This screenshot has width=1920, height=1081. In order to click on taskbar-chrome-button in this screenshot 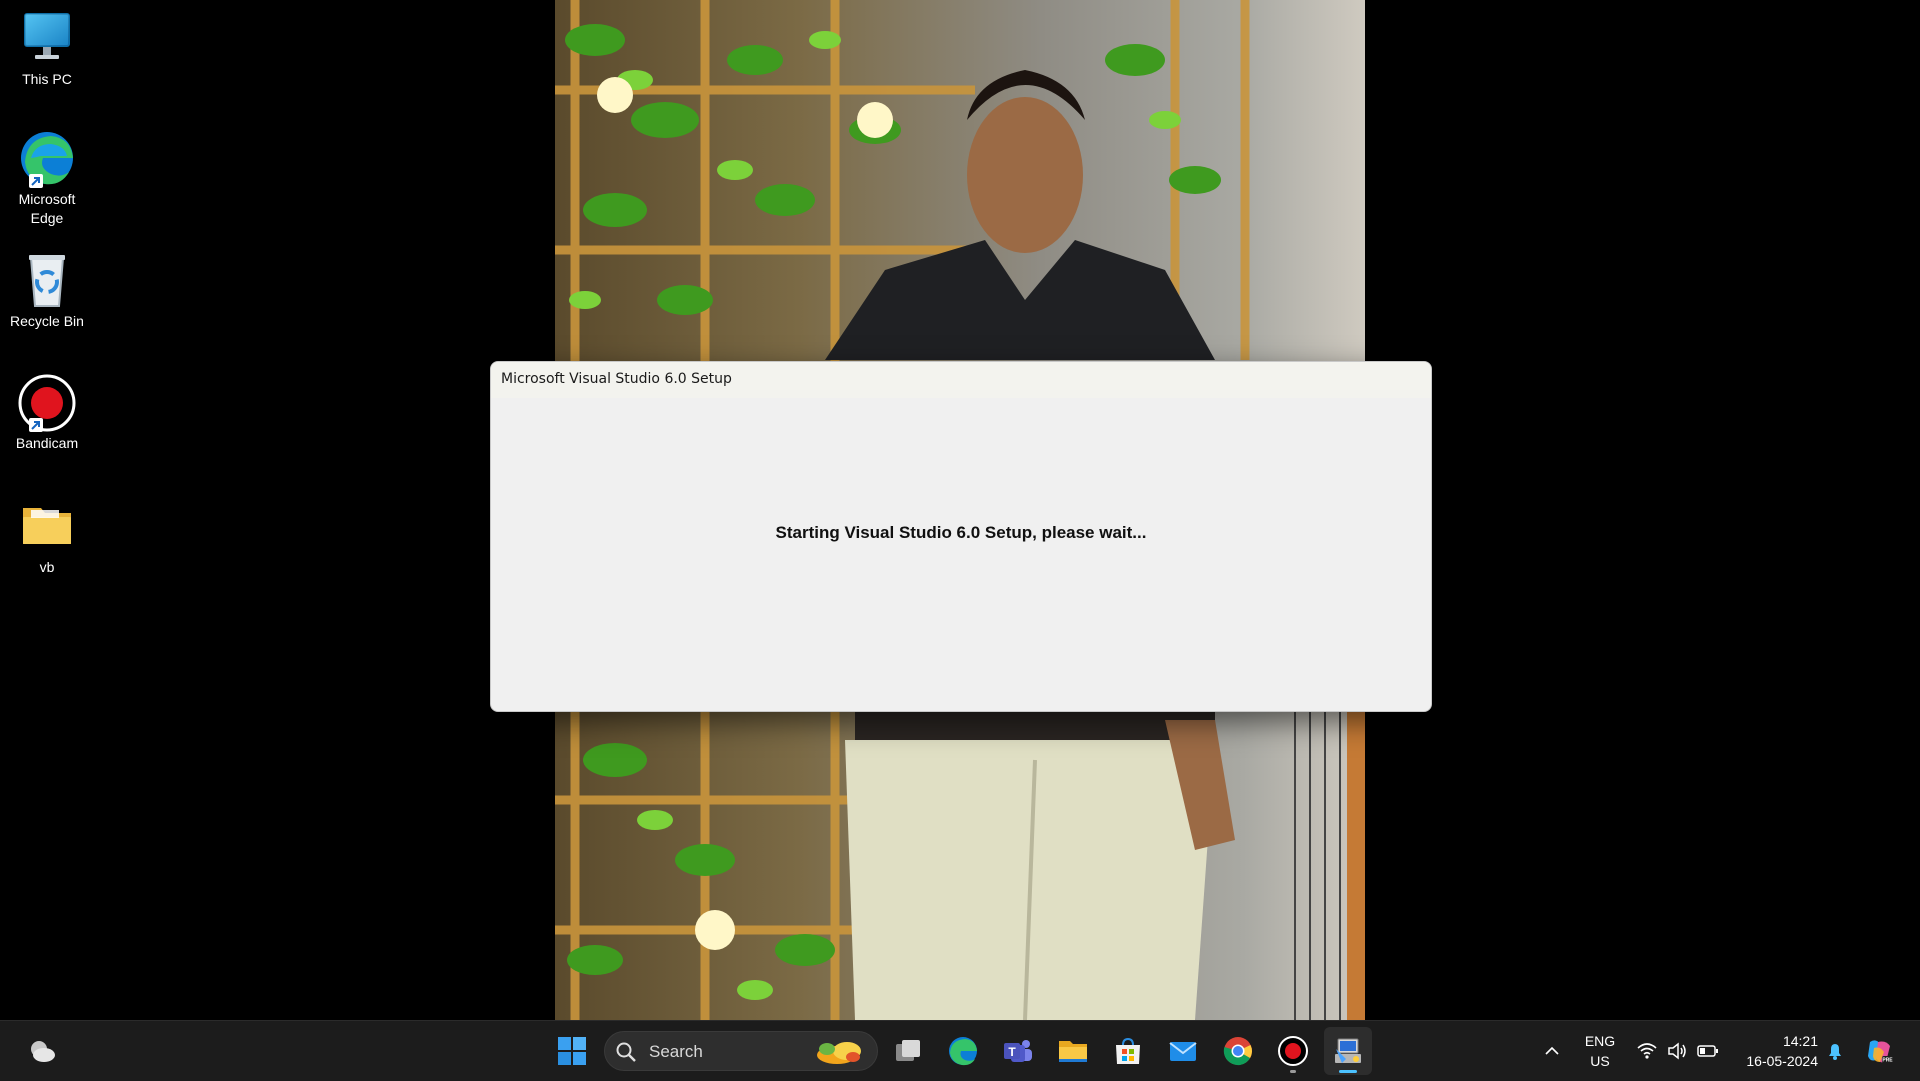, I will do `click(1238, 1051)`.